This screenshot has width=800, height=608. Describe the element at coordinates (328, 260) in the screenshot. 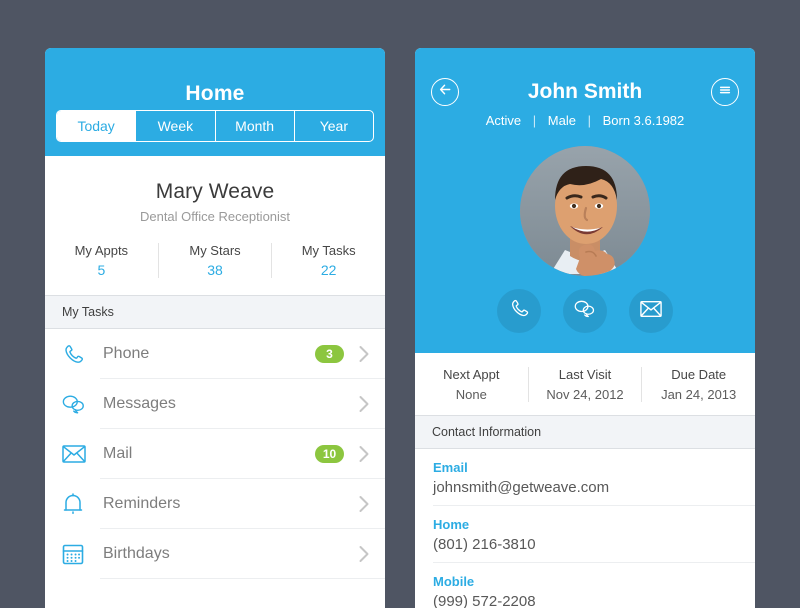

I see `stat-my-tasks: My Tasks 22` at that location.